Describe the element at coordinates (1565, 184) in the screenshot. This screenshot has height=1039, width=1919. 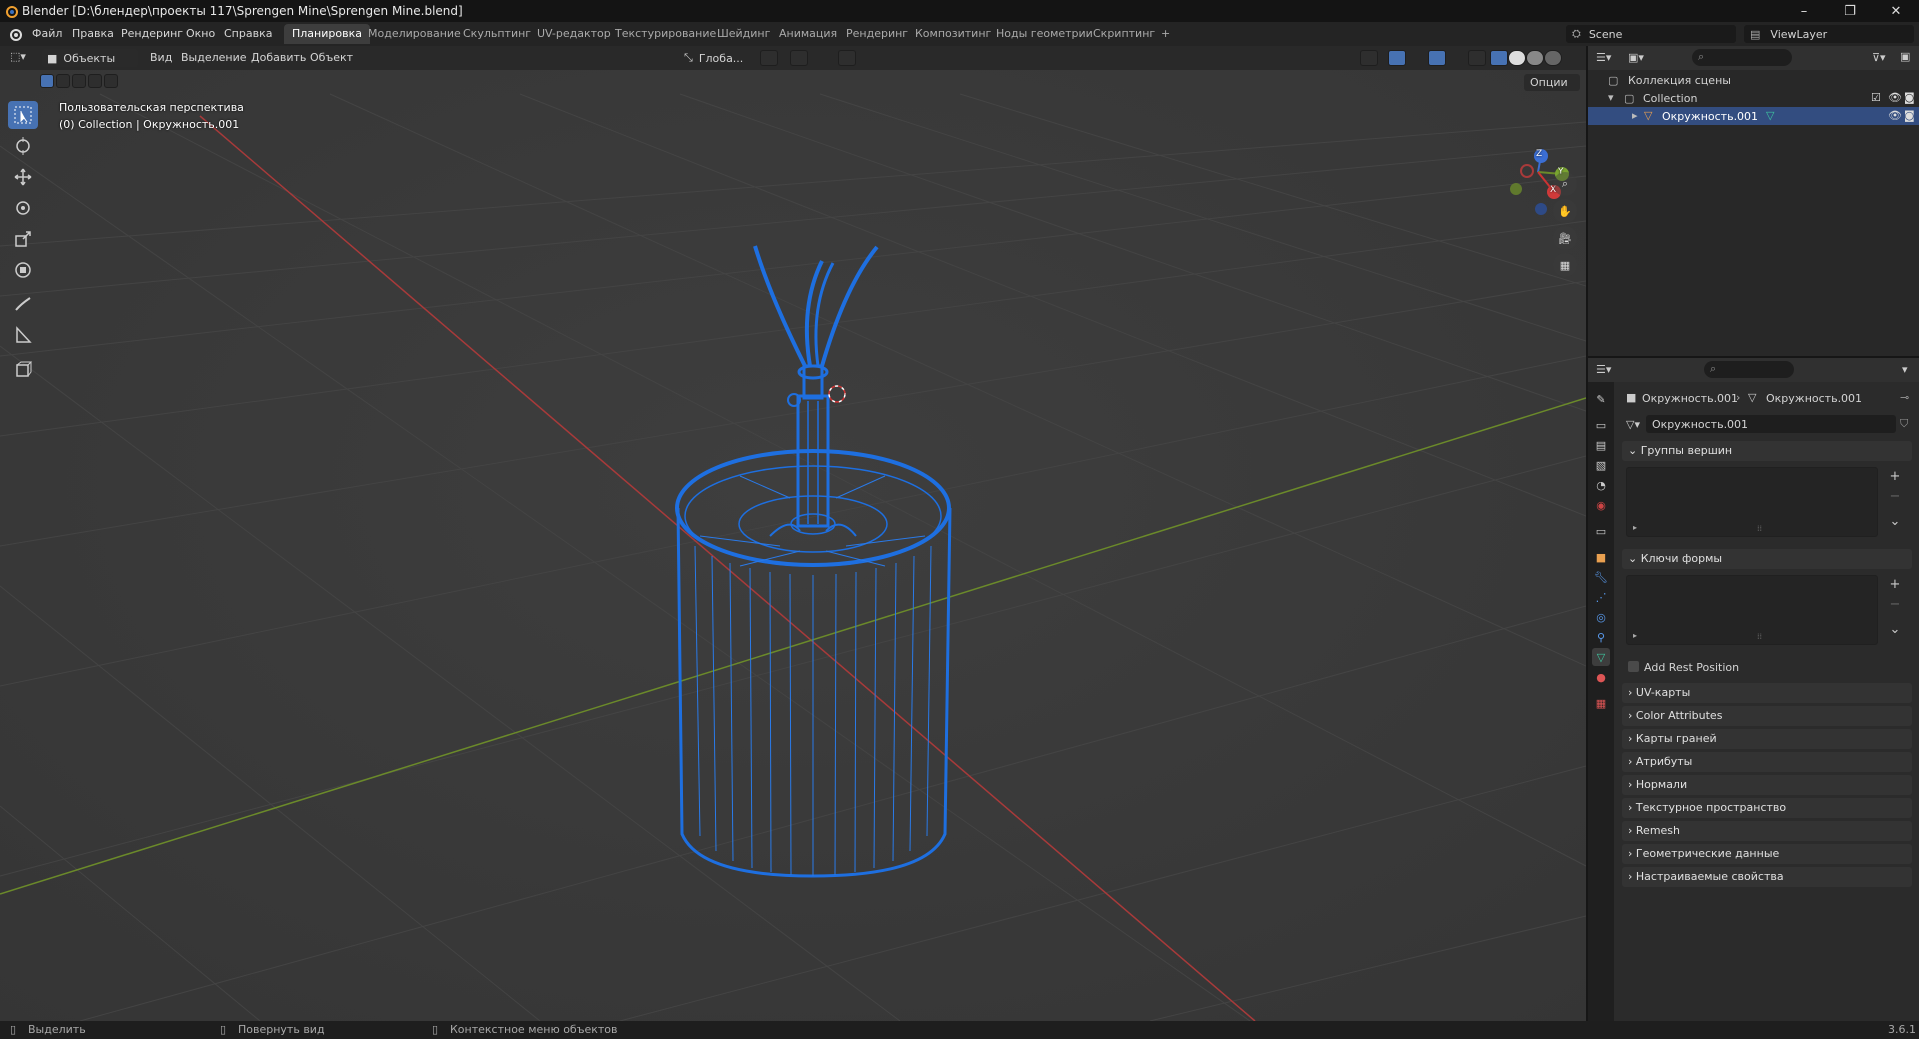
I see `zoom-icon: ⌕` at that location.